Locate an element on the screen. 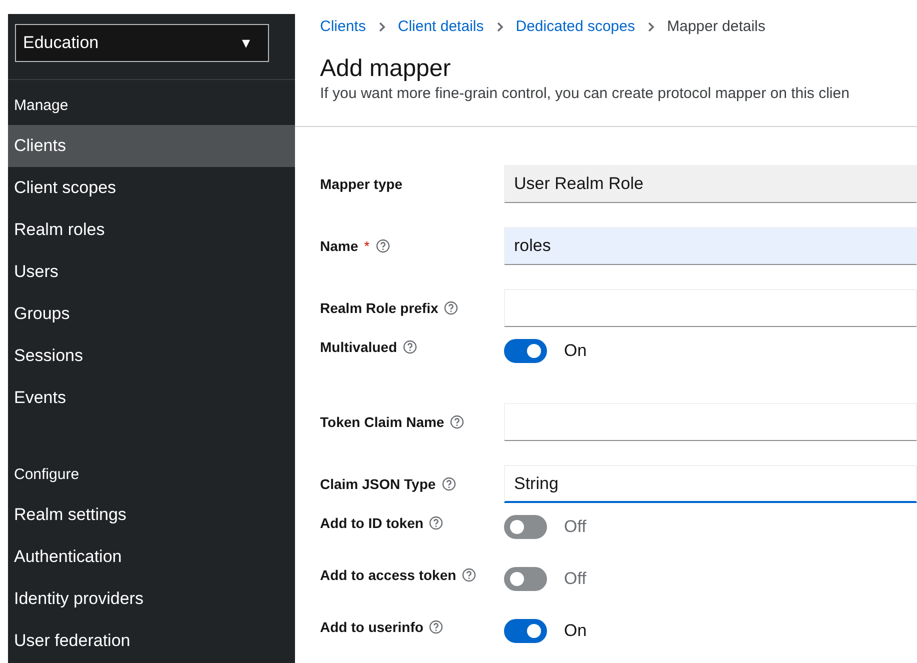 The width and height of the screenshot is (917, 663). breadcrumb-link: Client details is located at coordinates (441, 26).